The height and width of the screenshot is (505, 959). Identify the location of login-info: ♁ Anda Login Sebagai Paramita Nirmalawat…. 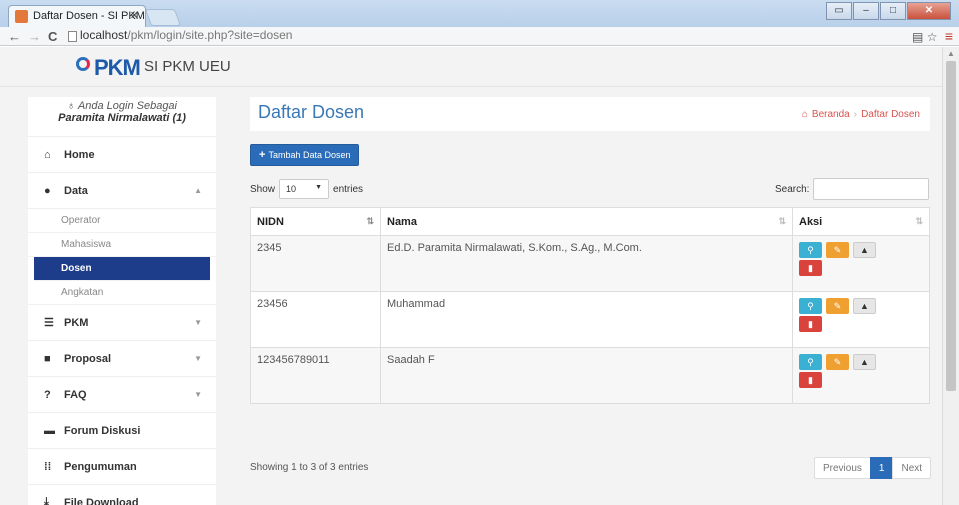
(122, 117).